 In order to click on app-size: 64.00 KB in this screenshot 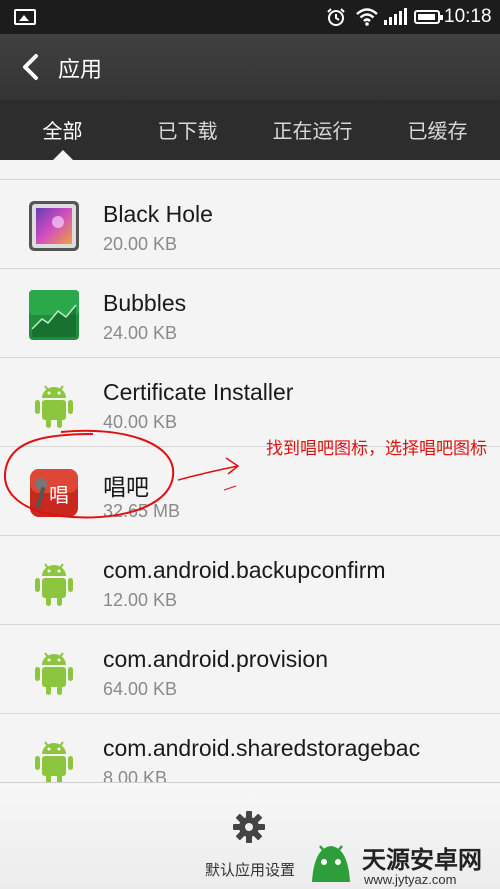, I will do `click(140, 689)`.